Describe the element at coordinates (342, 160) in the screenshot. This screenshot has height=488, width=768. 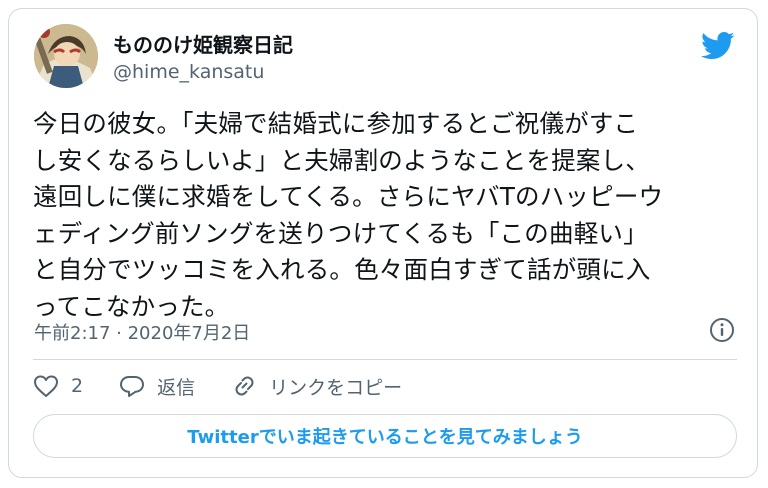
I see `tweet-text-line: し安くなるらしいよ」と夫婦割のようなことを提案し、` at that location.